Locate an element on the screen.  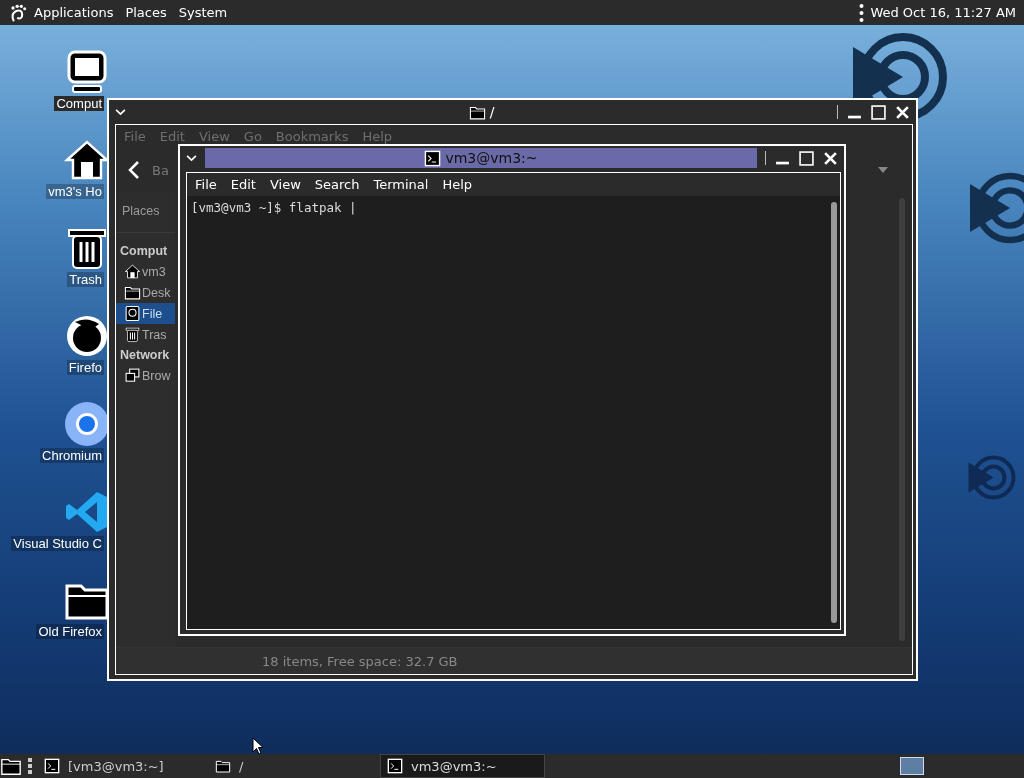
desktop-icon-label: Comput is located at coordinates (79, 103).